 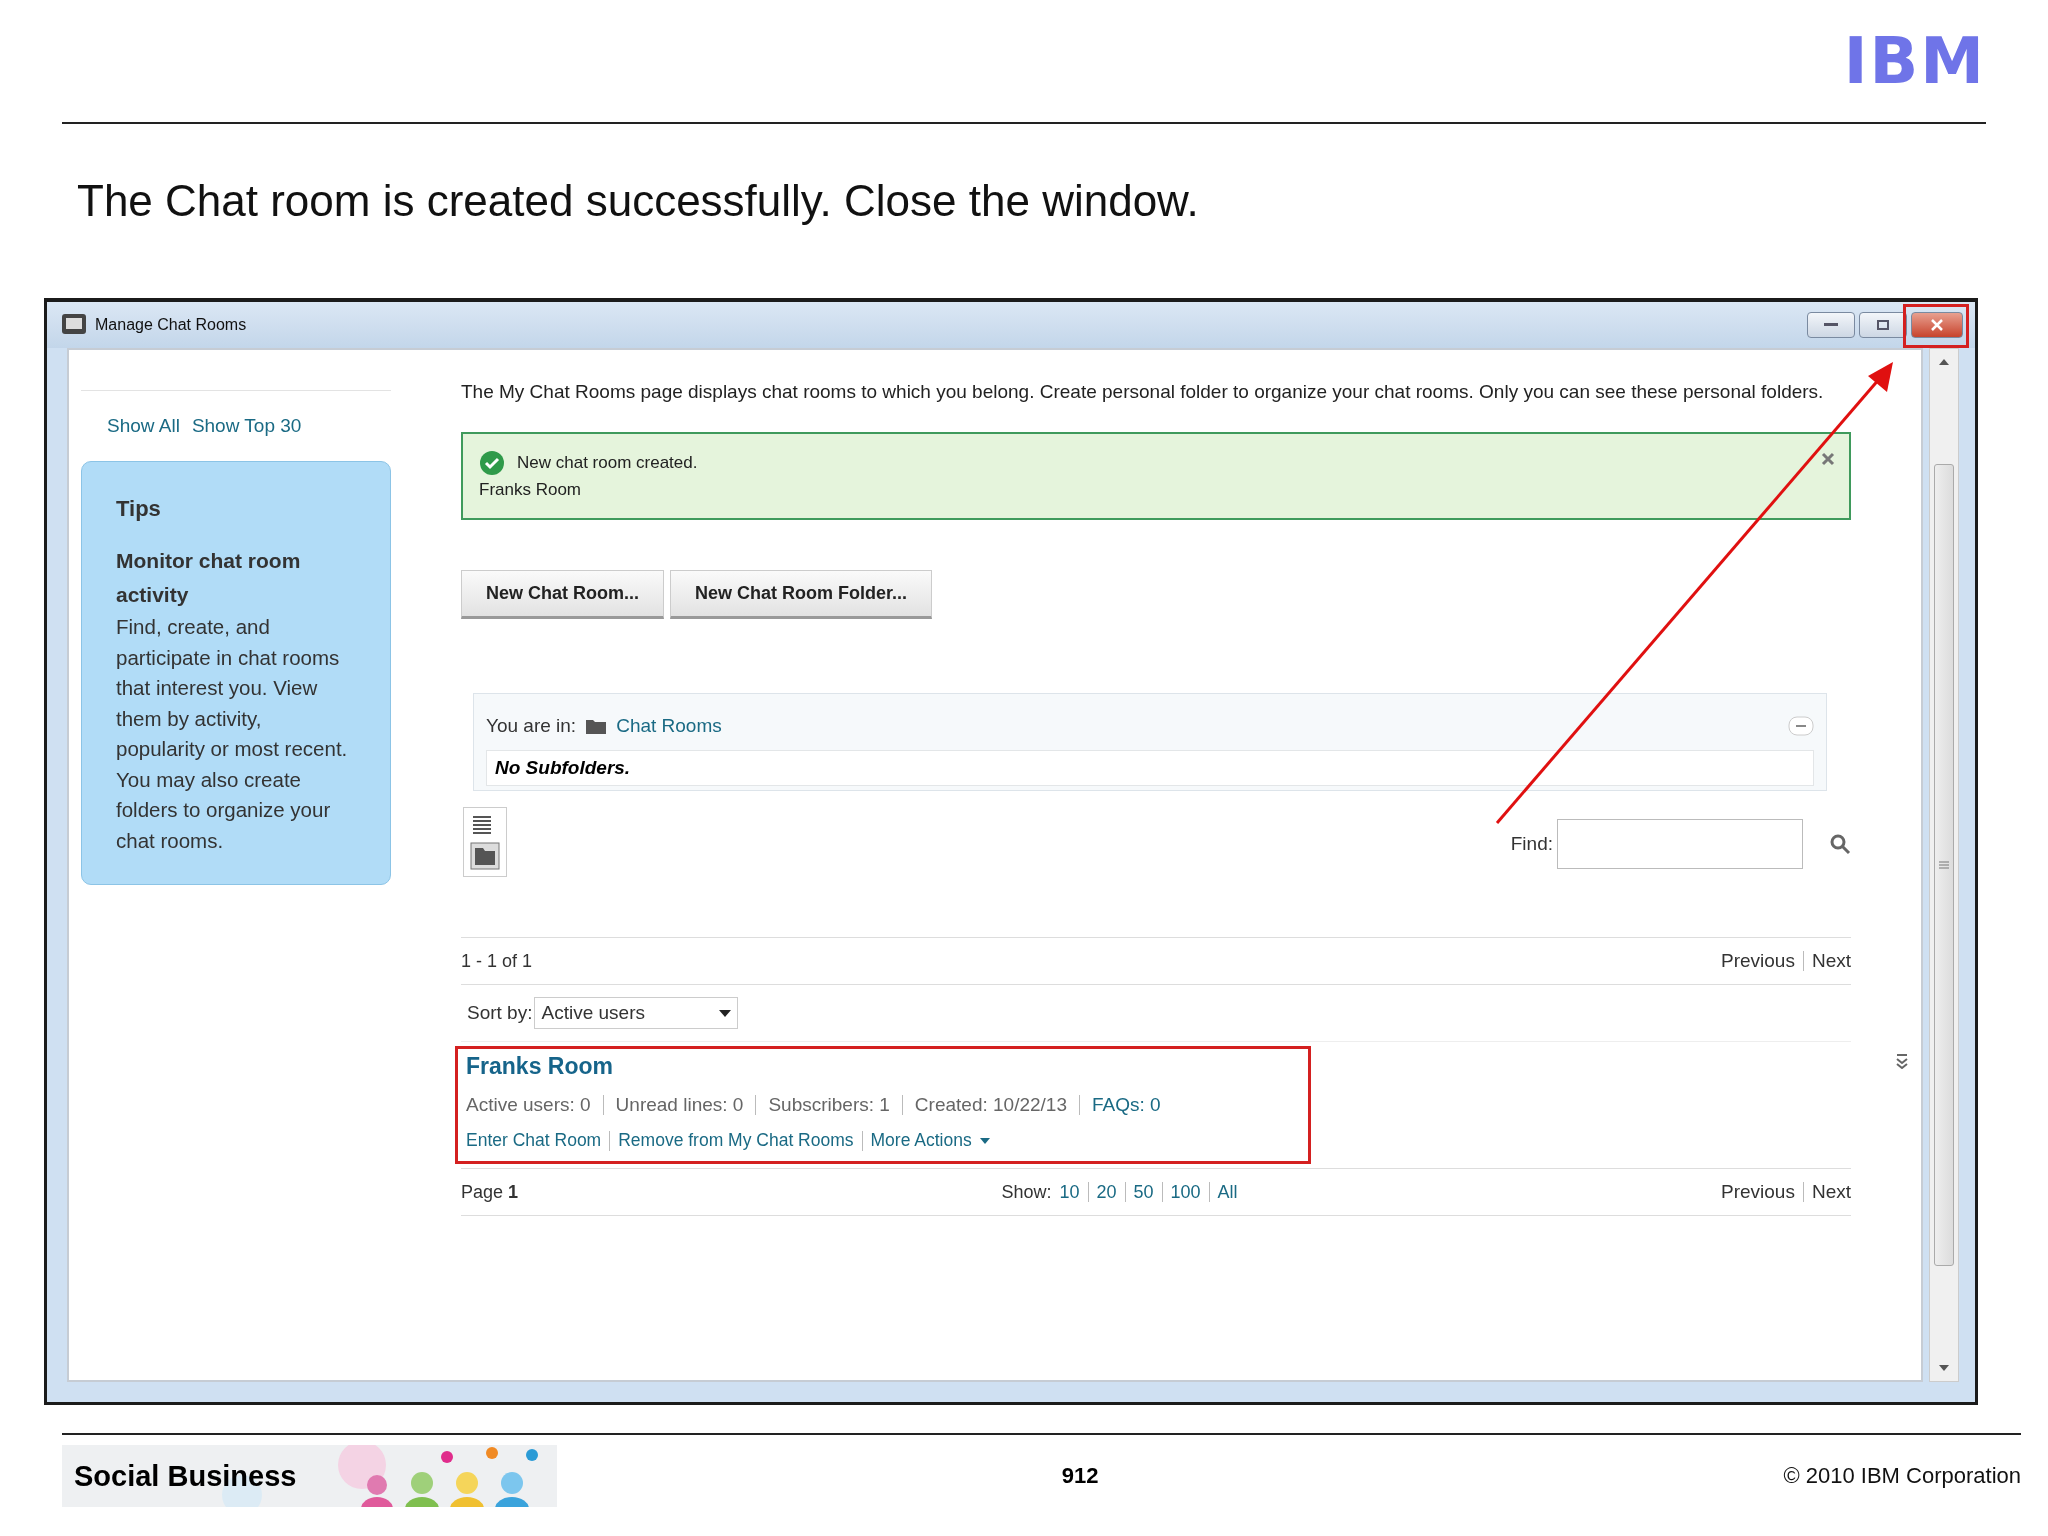 I want to click on list-view-icon, so click(x=482, y=825).